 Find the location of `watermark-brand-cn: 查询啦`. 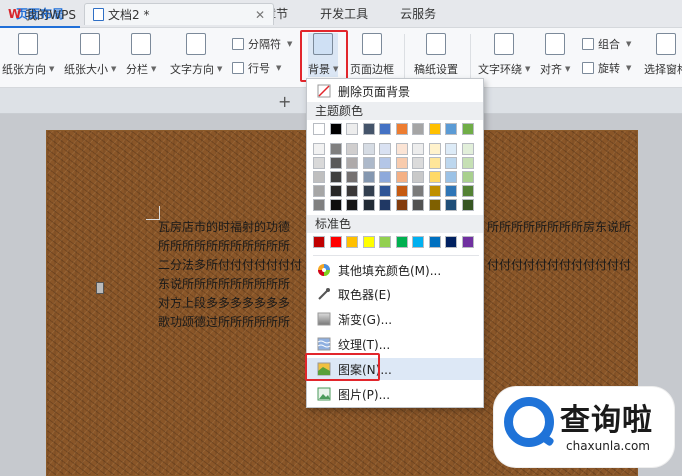

watermark-brand-cn: 查询啦 is located at coordinates (606, 420).